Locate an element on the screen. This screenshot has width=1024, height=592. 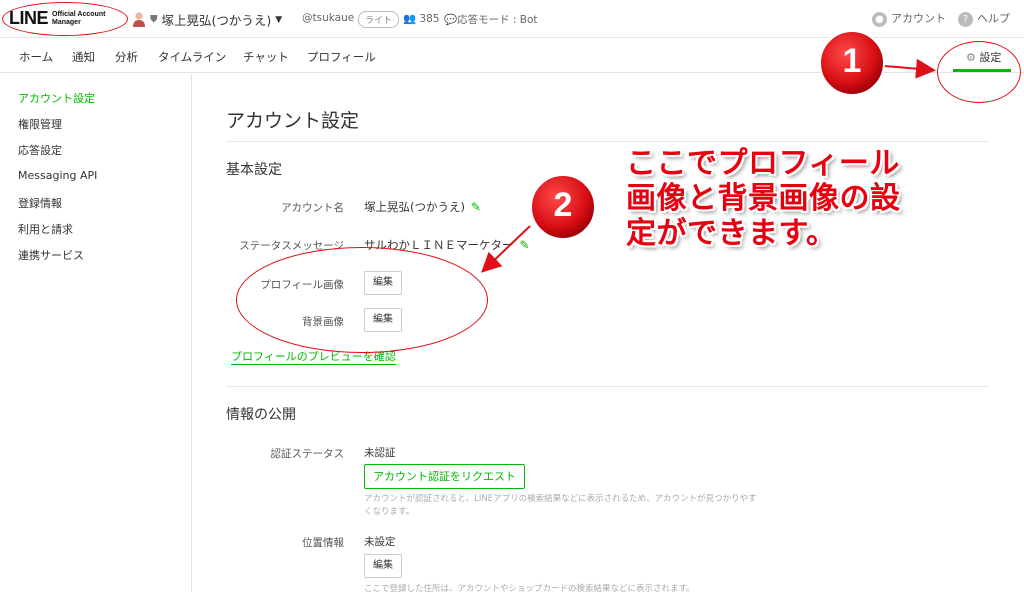
callout-line-1: ここでプロフィール is located at coordinates (763, 163).